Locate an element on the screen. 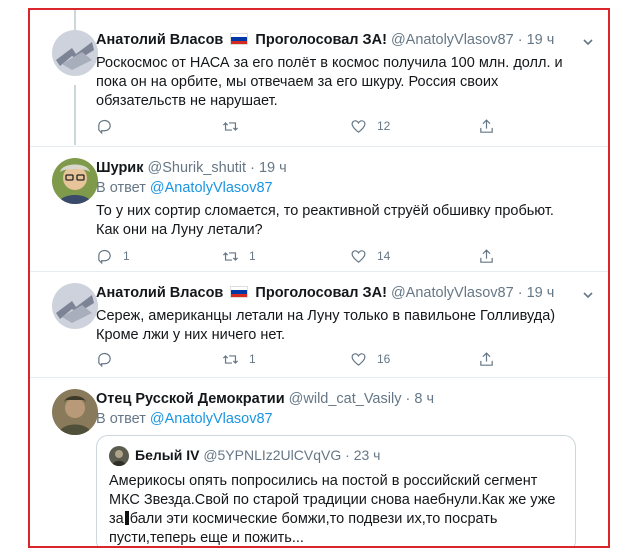 This screenshot has height=556, width=620. display-name: Шурик is located at coordinates (119, 168).